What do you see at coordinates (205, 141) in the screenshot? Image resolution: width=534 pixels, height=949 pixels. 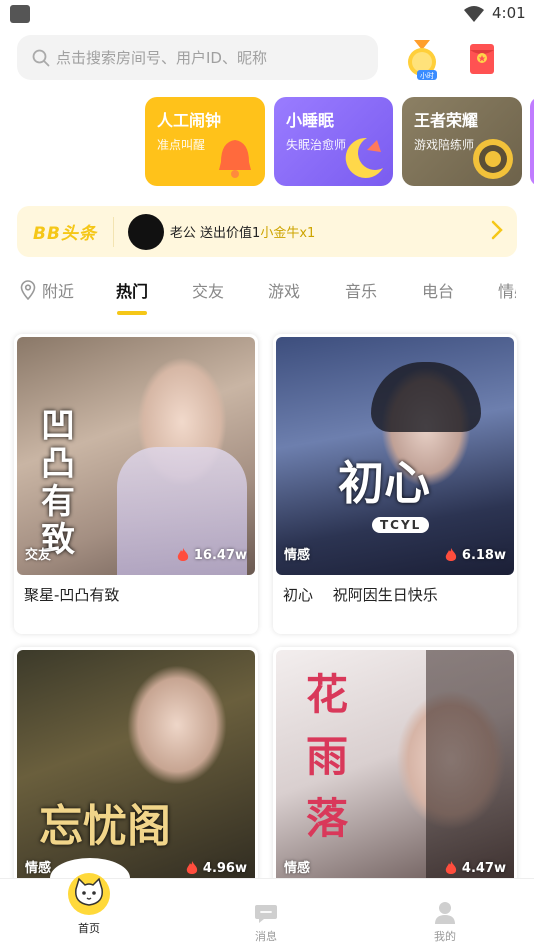 I see `promo-alarm-card: 人工闹钟 准点叫醒` at bounding box center [205, 141].